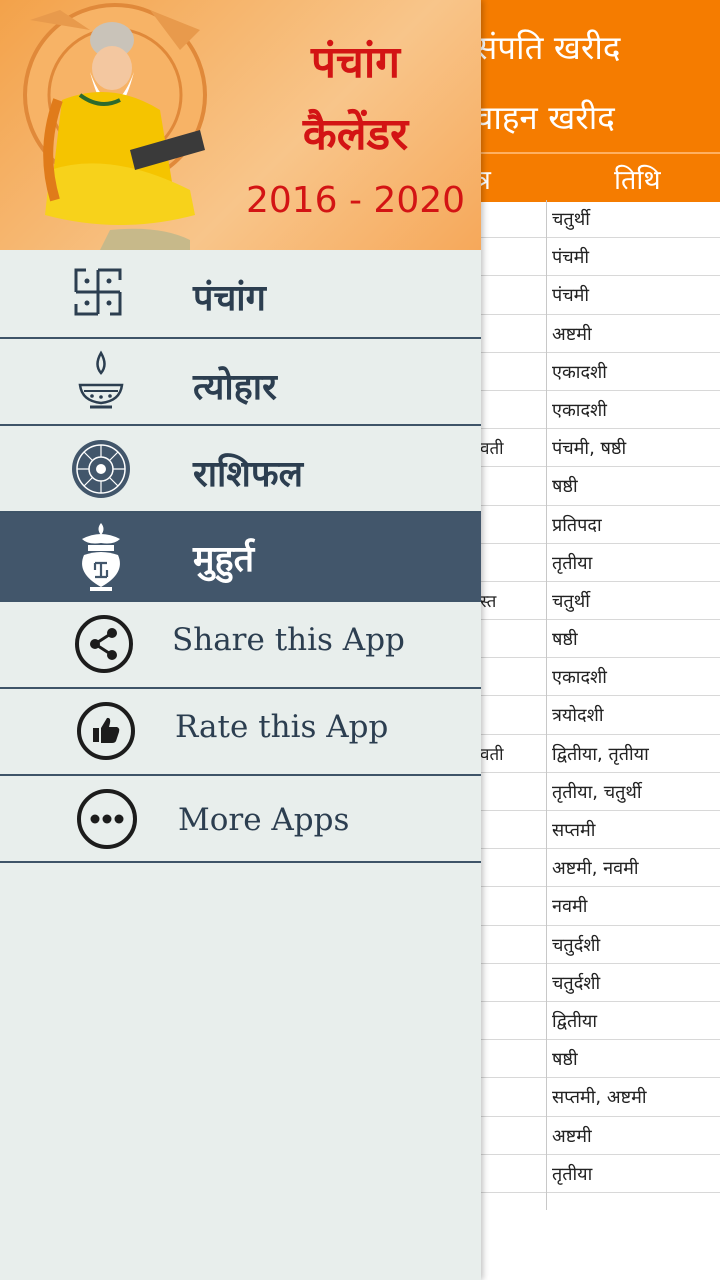 The height and width of the screenshot is (1280, 720). What do you see at coordinates (595, 869) in the screenshot?
I see `table-cell-tithi: अष्टमी, नवमी` at bounding box center [595, 869].